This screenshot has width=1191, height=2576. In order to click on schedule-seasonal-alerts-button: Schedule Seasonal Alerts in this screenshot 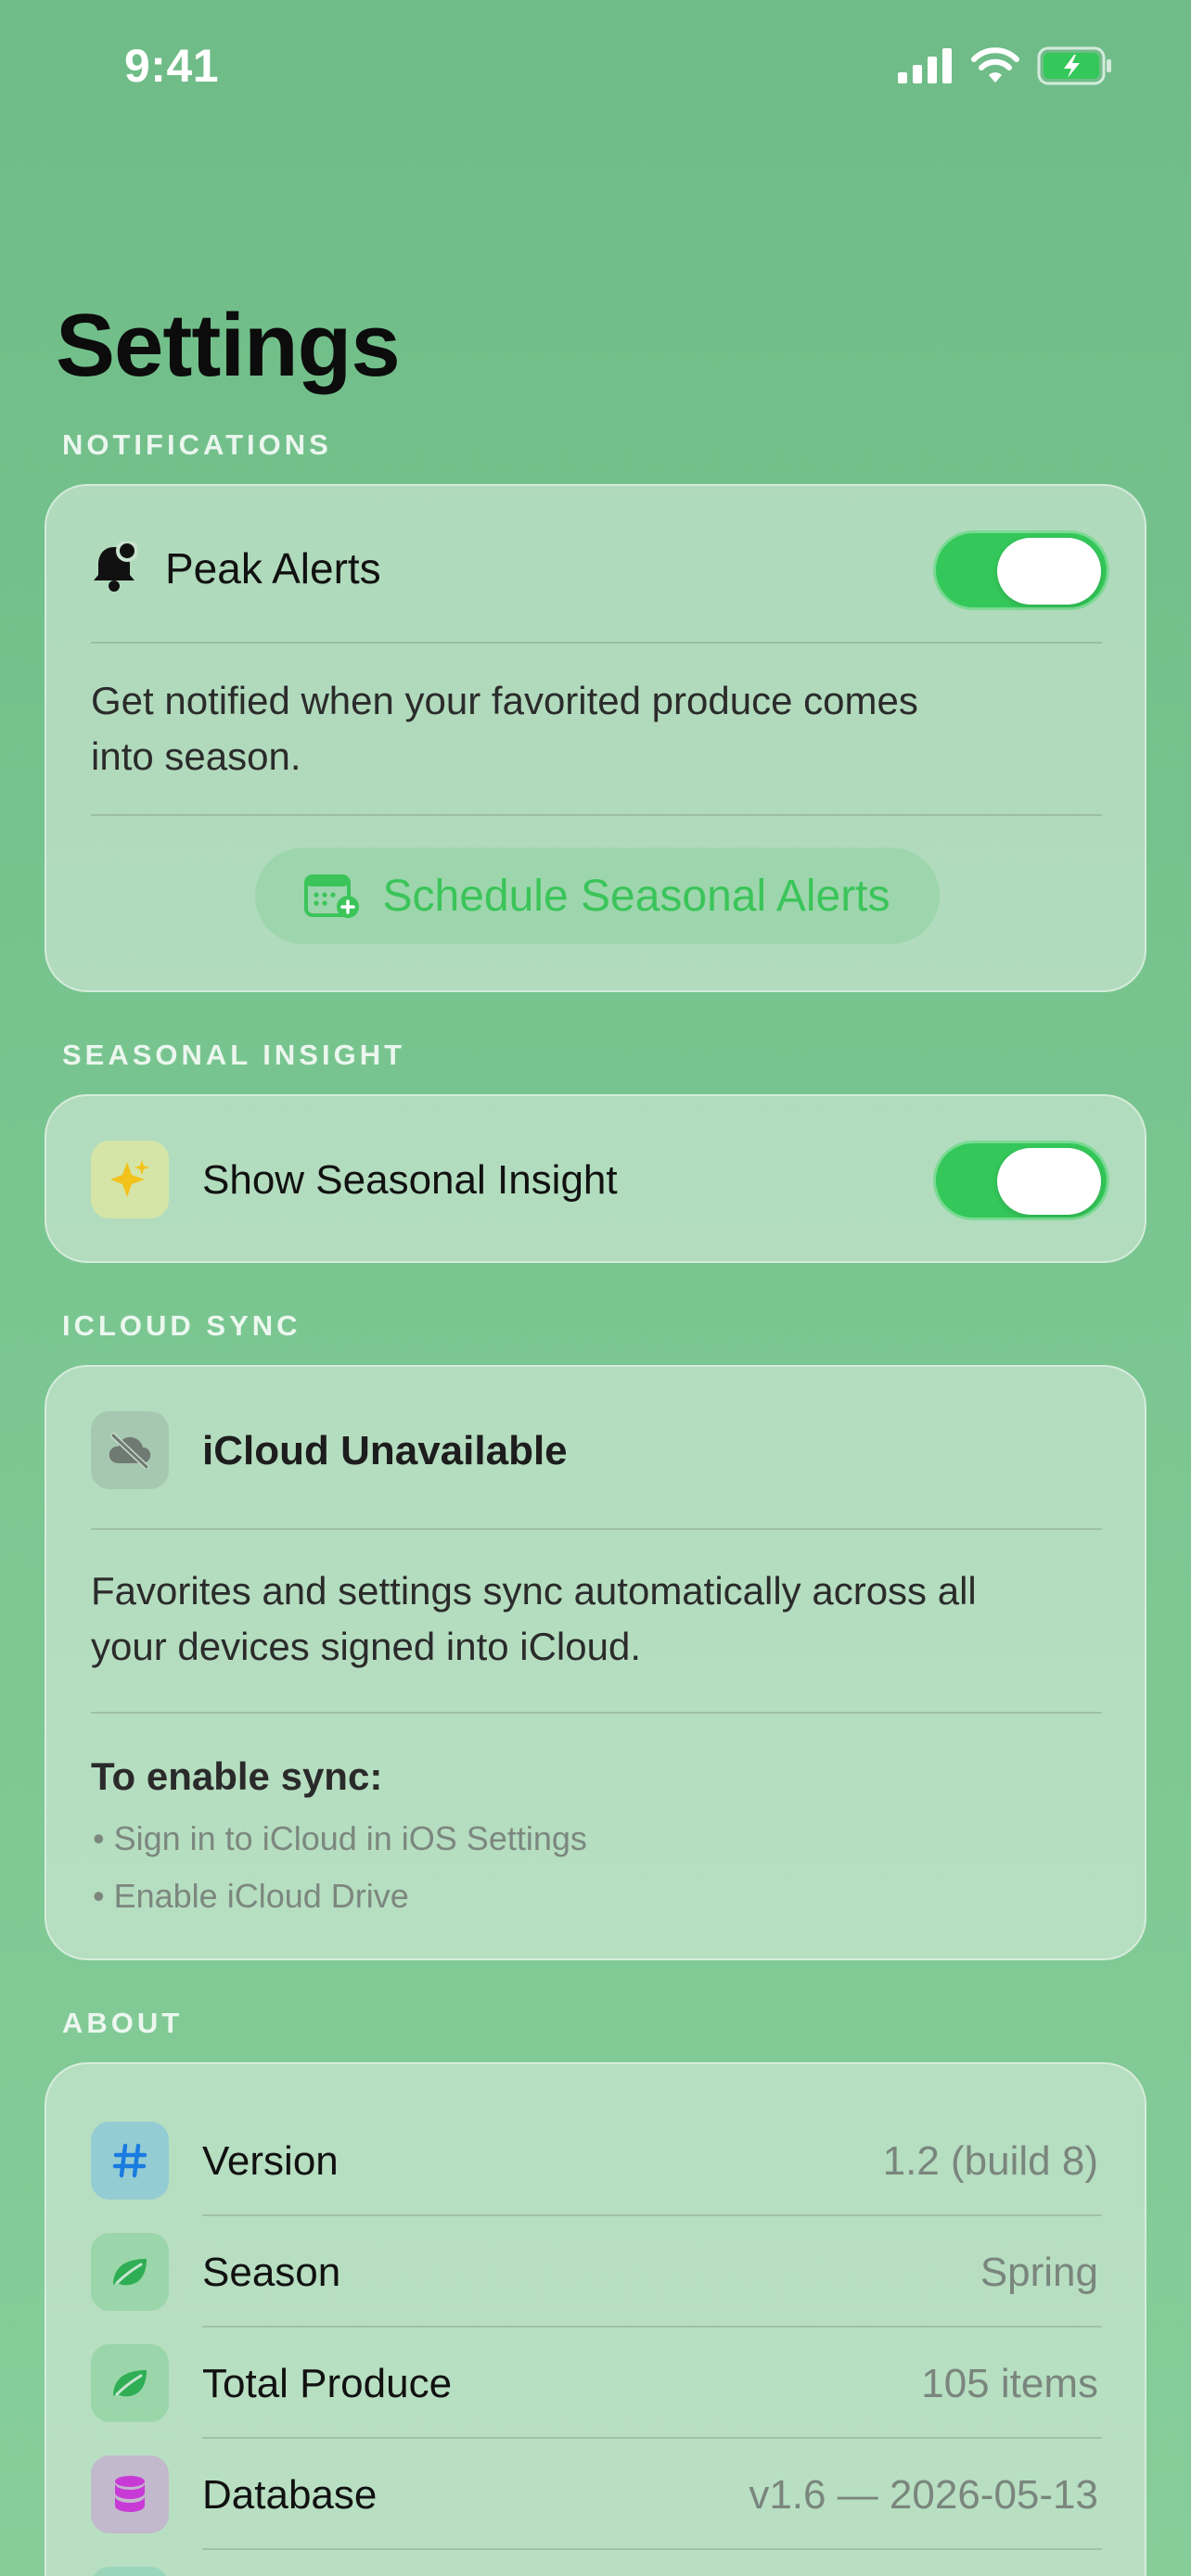, I will do `click(597, 896)`.